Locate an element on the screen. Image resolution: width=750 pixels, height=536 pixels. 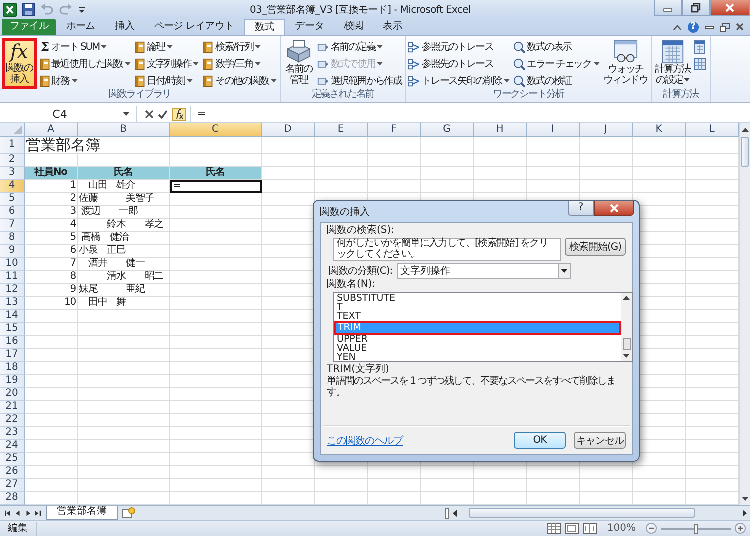
close-icon is located at coordinates (740, 27).